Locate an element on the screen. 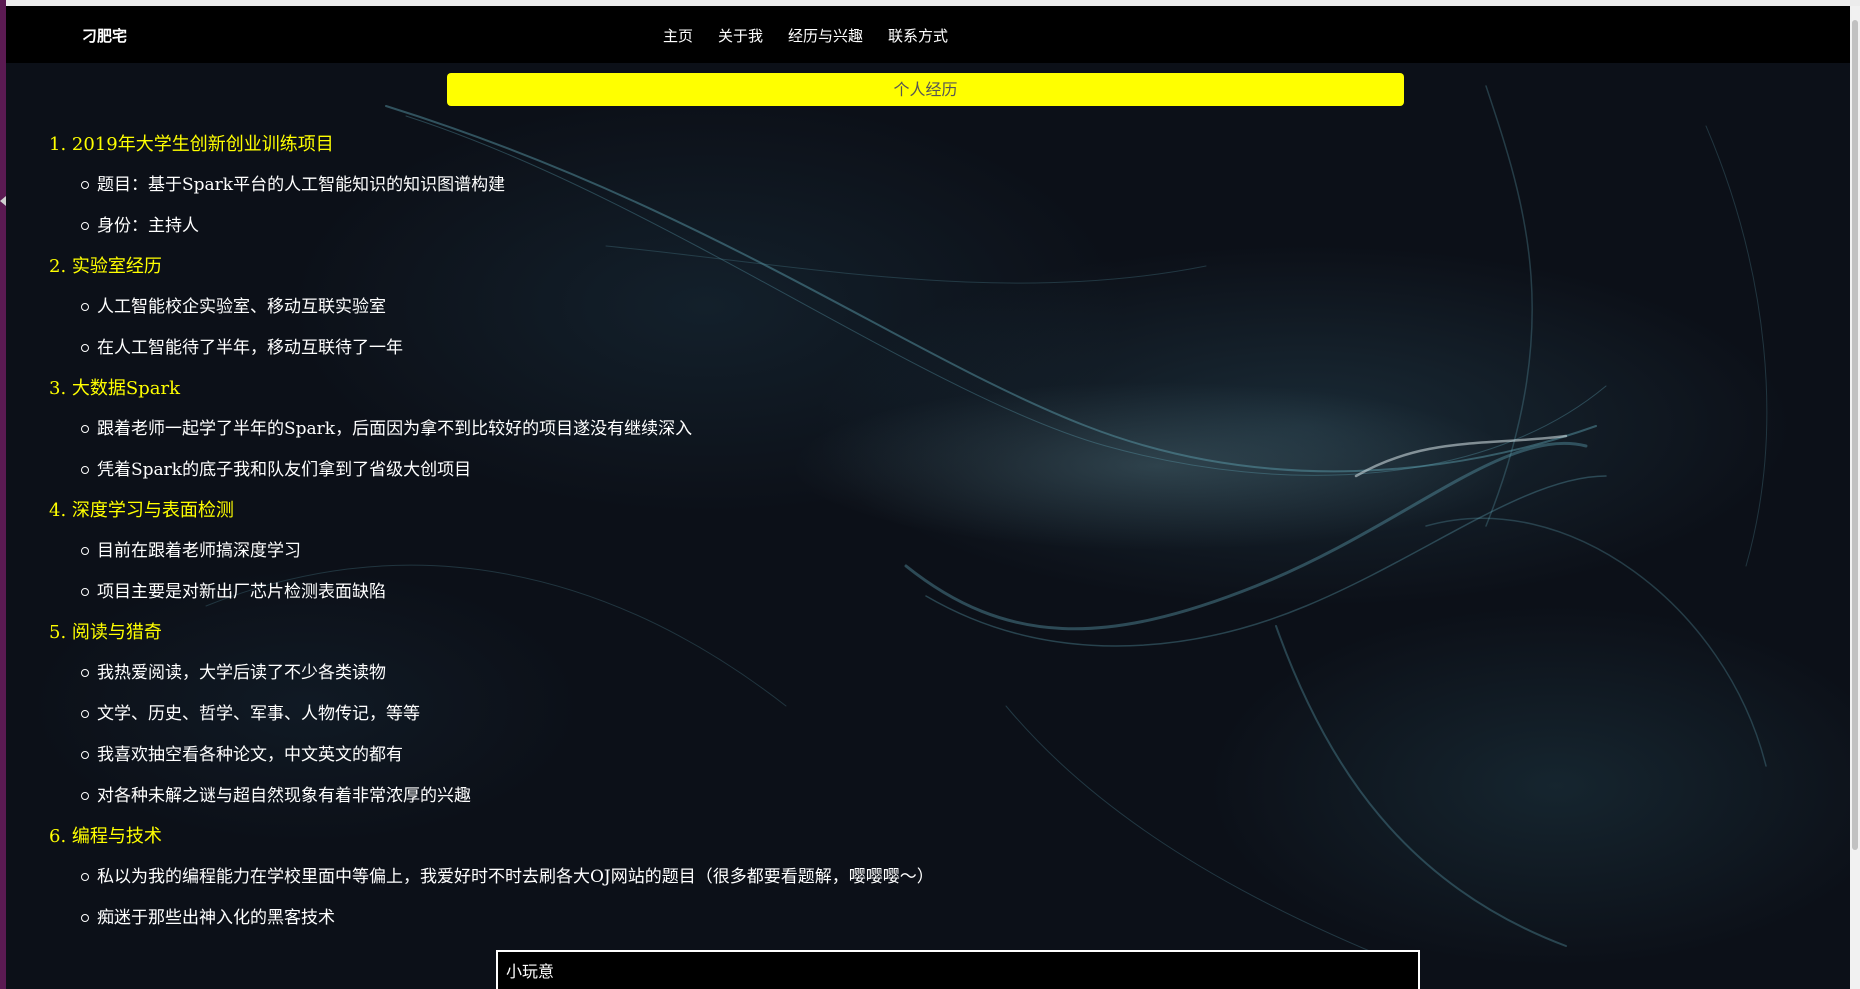 This screenshot has width=1860, height=989. list-item: 我喜欢抽空看各种论文，中文英文的都有 is located at coordinates (899, 765).